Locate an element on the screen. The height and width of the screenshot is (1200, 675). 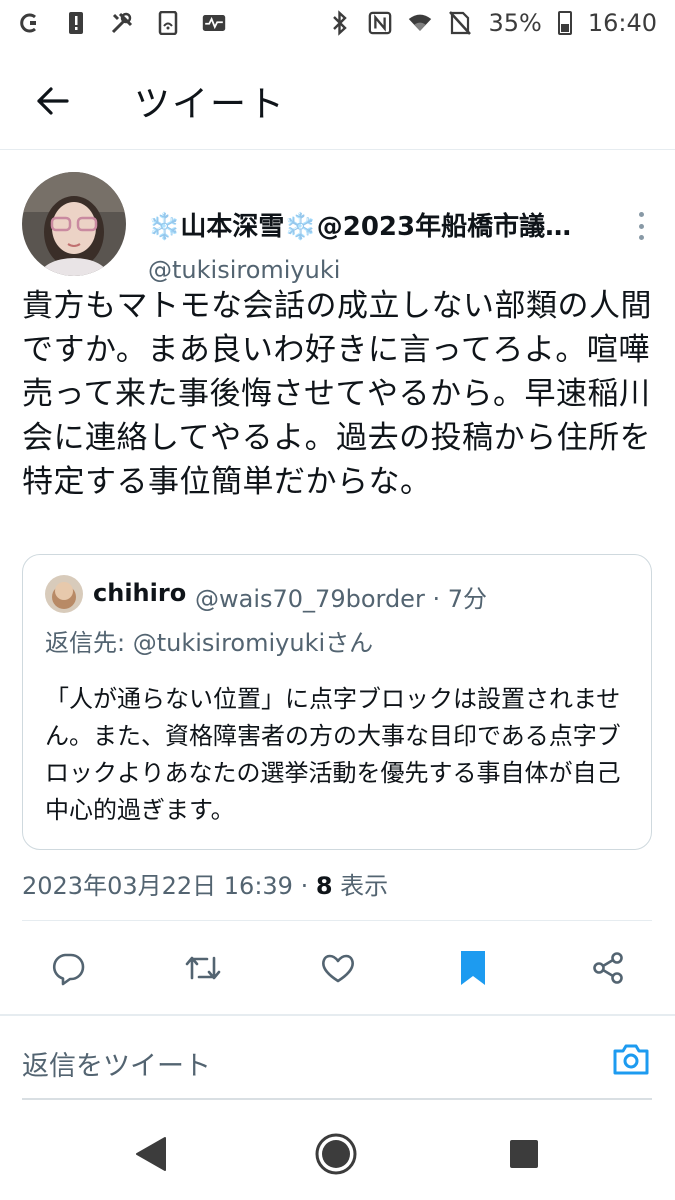
alert-icon is located at coordinates (76, 23).